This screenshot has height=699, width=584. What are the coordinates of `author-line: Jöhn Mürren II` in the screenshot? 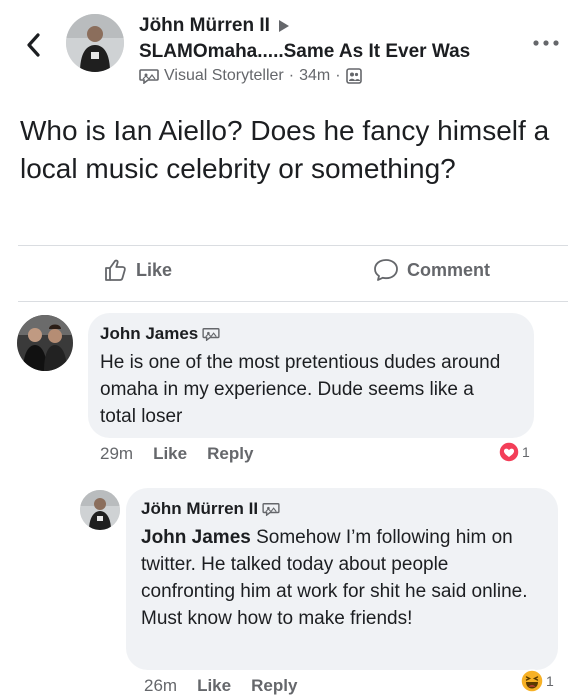 It's located at (214, 26).